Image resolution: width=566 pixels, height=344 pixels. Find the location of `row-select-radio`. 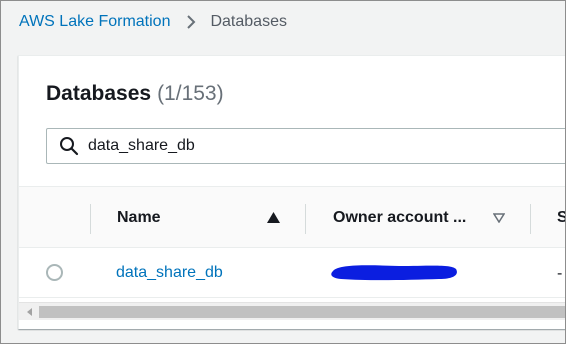

row-select-radio is located at coordinates (54, 272).